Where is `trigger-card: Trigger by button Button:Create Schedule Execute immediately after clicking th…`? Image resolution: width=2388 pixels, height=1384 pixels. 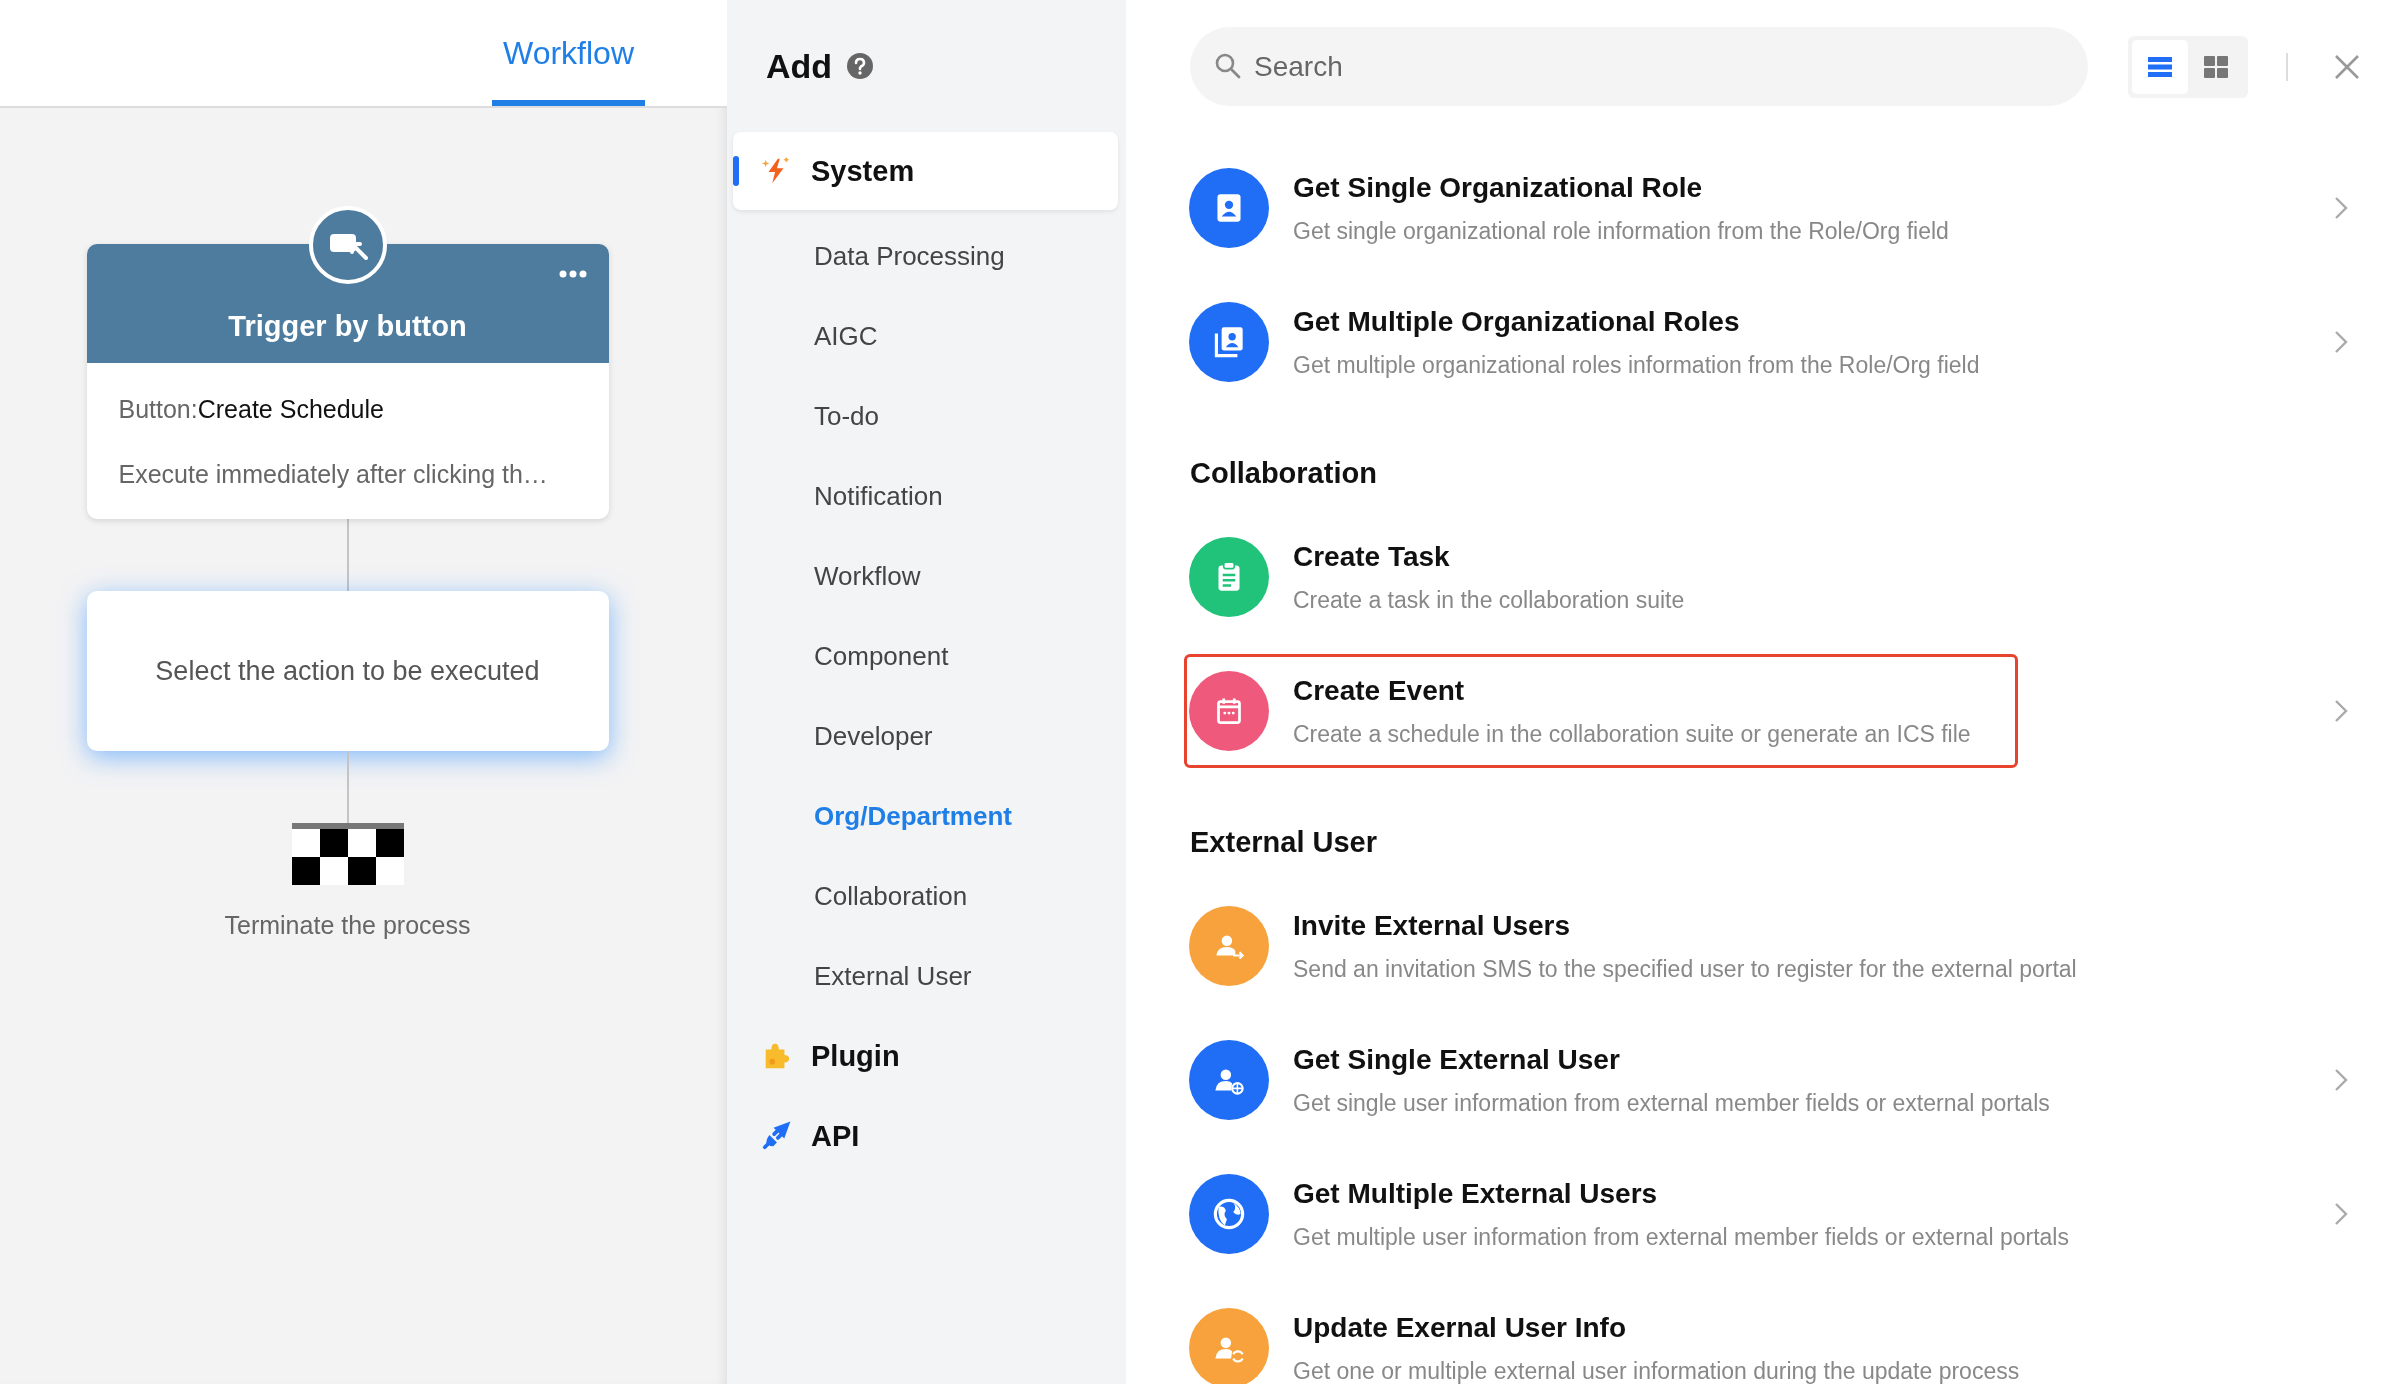
trigger-card: Trigger by button Button:Create Schedule Execute immediately after clicking th… is located at coordinates (347, 381).